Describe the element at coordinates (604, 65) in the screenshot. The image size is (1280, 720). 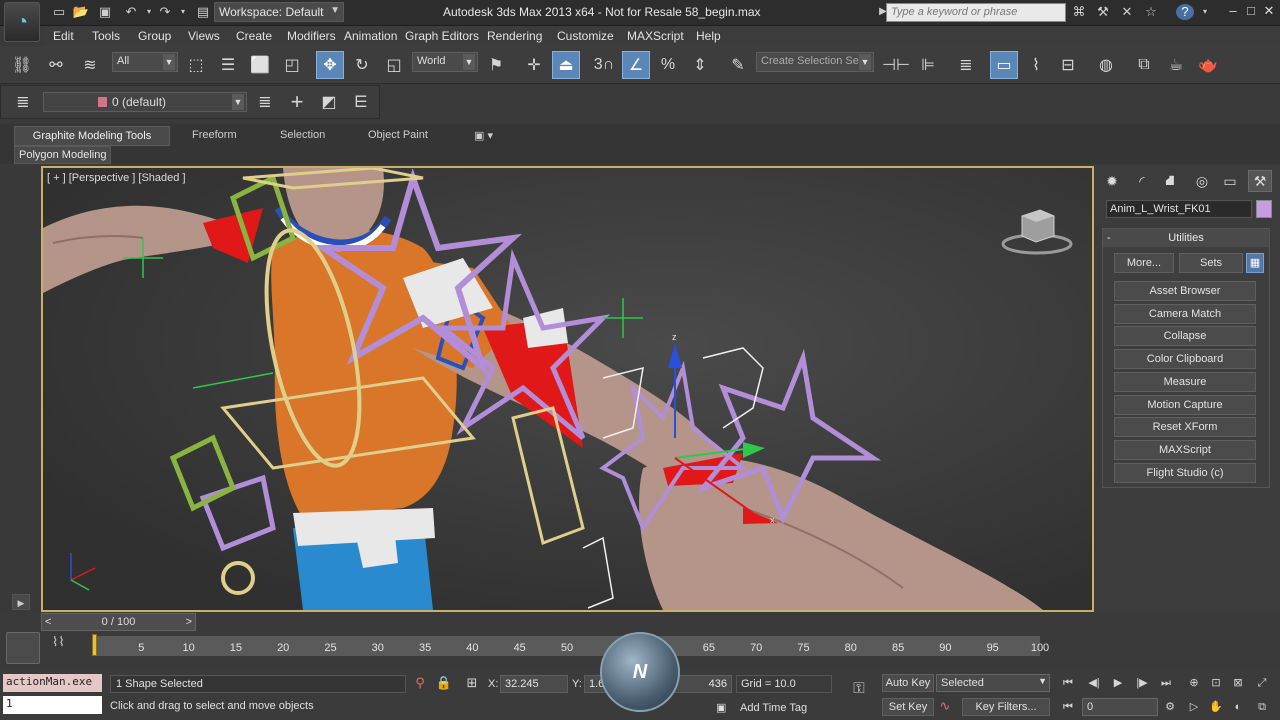
I see `snaps-toggle-icon: 3 ∩` at that location.